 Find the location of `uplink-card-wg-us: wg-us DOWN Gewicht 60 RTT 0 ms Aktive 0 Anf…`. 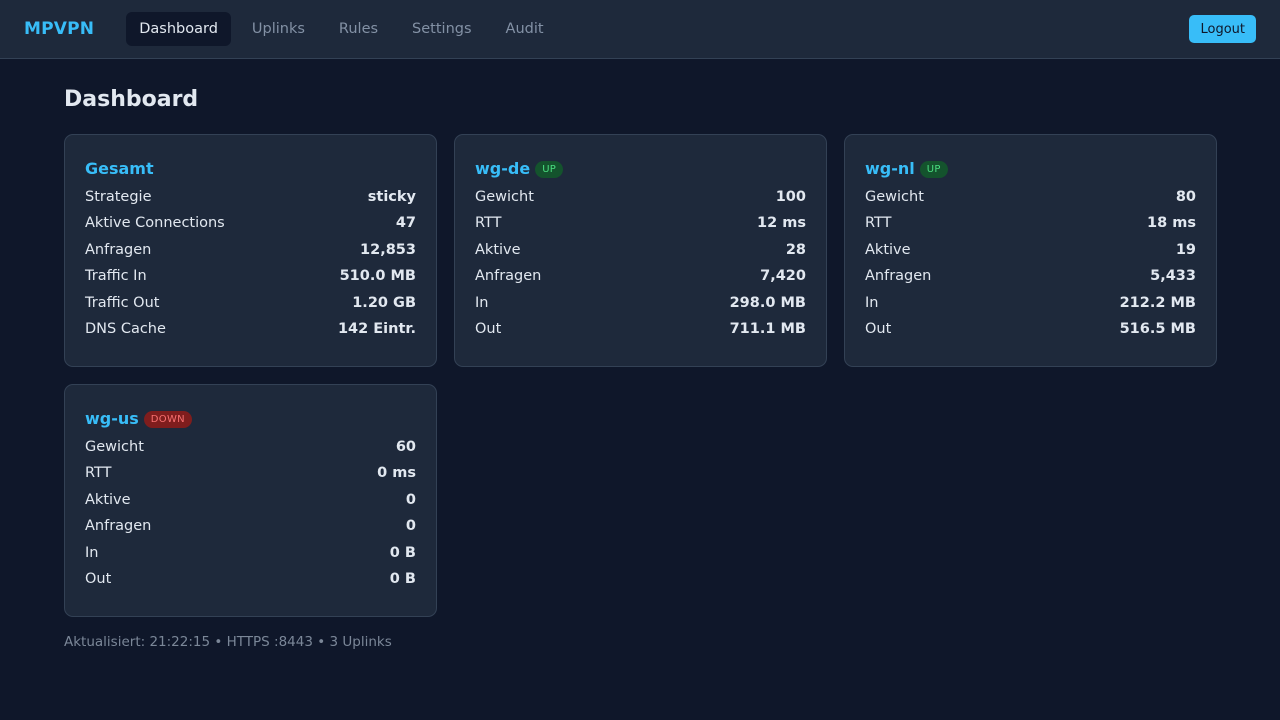

uplink-card-wg-us: wg-us DOWN Gewicht 60 RTT 0 ms Aktive 0 Anf… is located at coordinates (250, 500).